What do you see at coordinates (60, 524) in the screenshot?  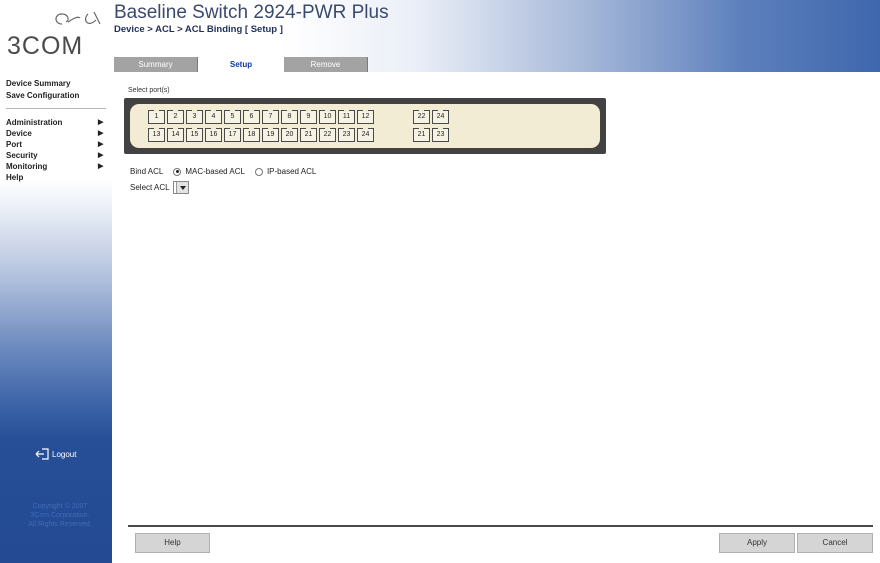 I see `copyright-line: All Rights Reserved.` at bounding box center [60, 524].